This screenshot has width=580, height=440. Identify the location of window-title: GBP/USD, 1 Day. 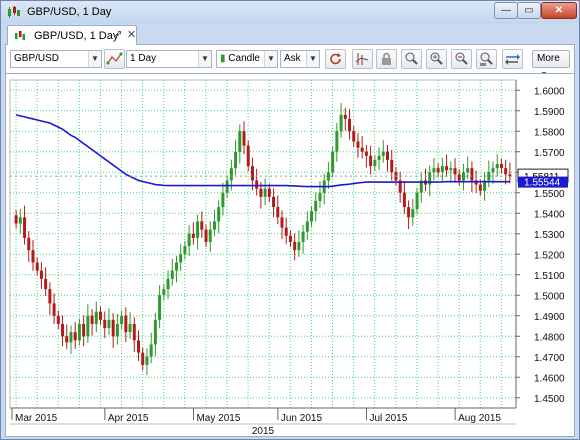
(69, 12).